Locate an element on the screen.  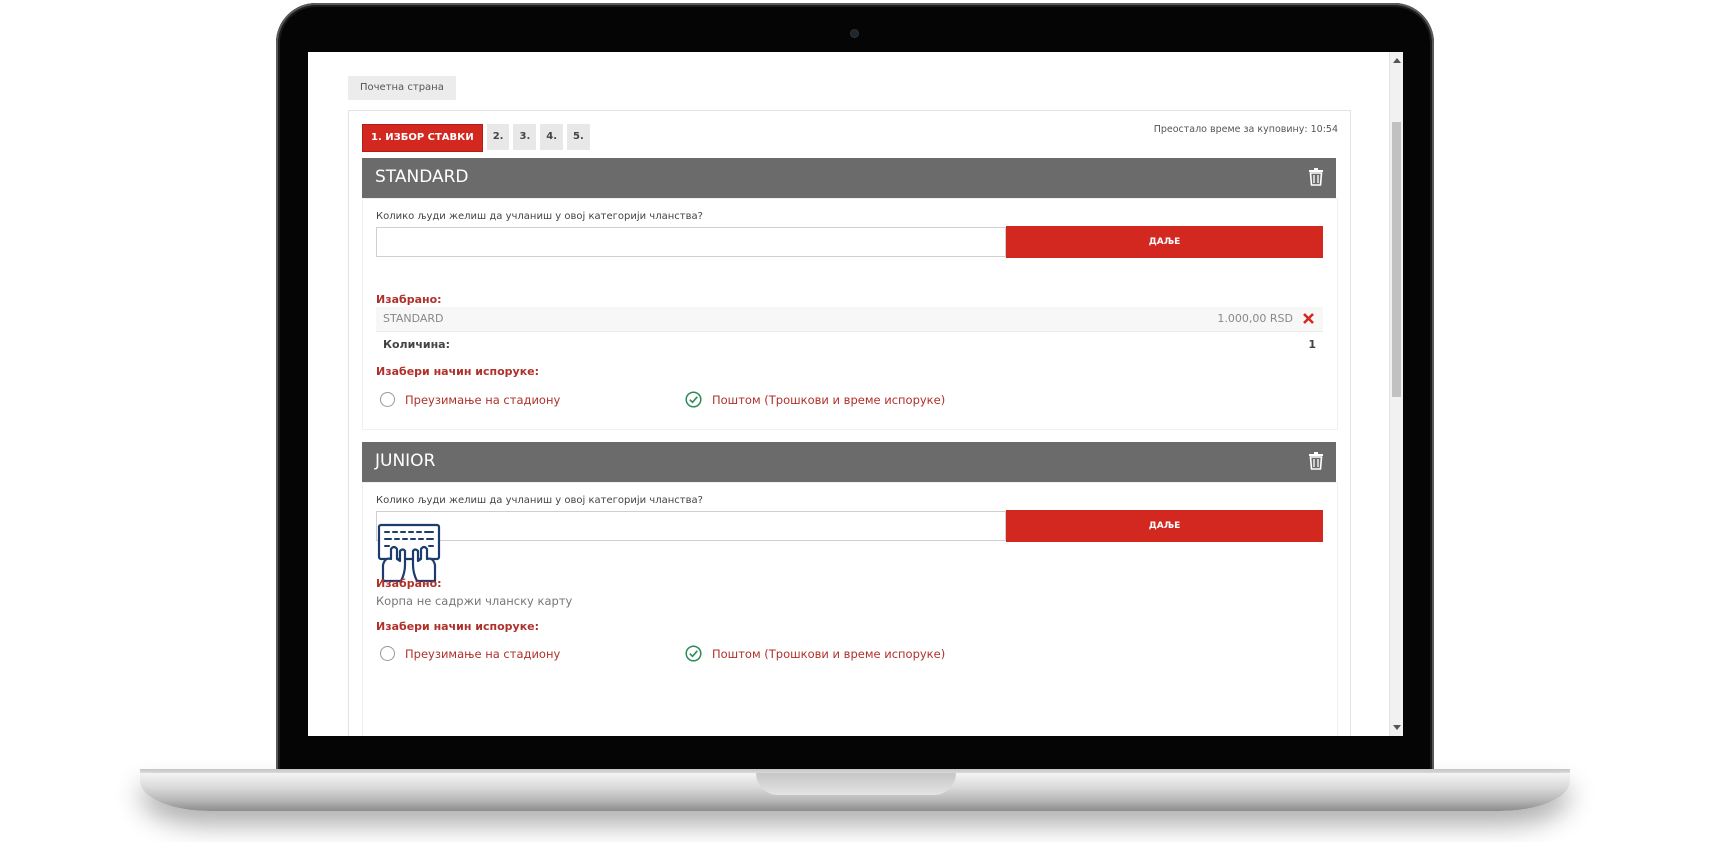
step-4: 4. is located at coordinates (552, 137).